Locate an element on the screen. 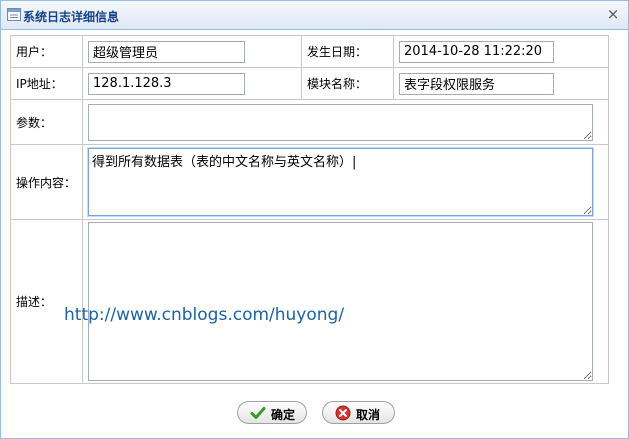 The height and width of the screenshot is (439, 629). params-cell is located at coordinates (345, 122).